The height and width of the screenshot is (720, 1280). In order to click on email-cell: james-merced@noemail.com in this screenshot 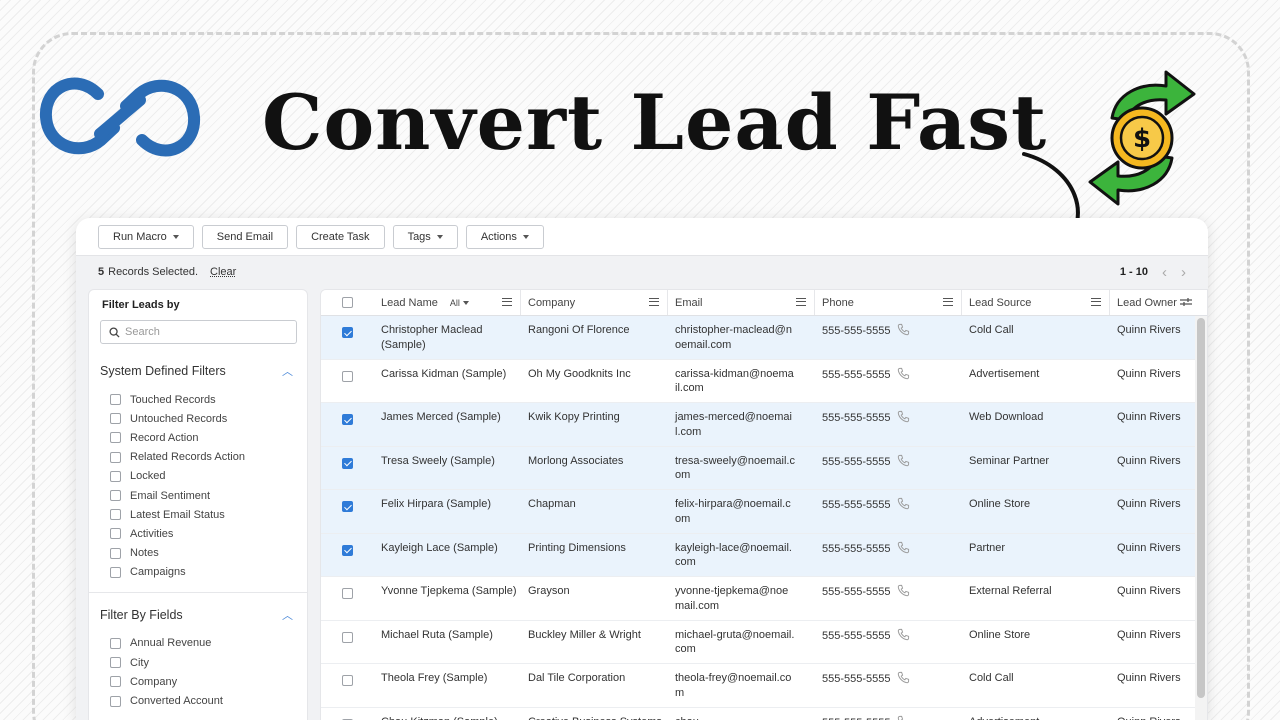, I will do `click(741, 424)`.